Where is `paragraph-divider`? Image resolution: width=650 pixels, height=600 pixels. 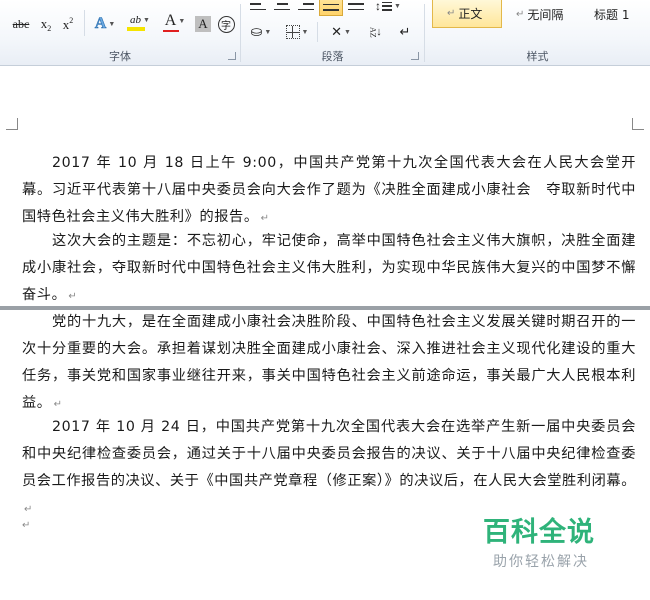 paragraph-divider is located at coordinates (317, 32).